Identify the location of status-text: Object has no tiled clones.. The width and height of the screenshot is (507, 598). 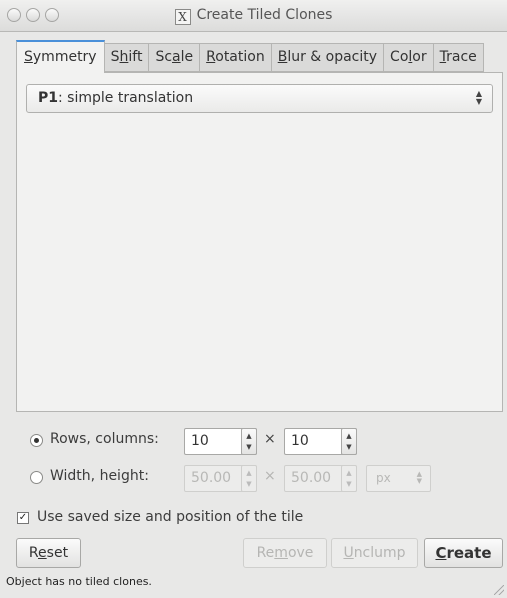
(79, 581).